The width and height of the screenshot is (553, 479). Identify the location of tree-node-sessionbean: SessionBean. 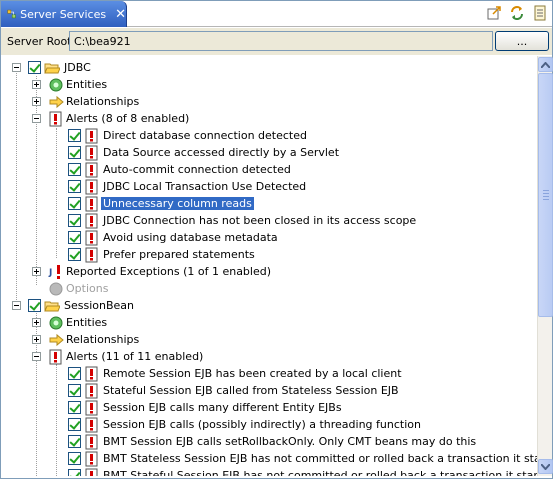
(269, 305).